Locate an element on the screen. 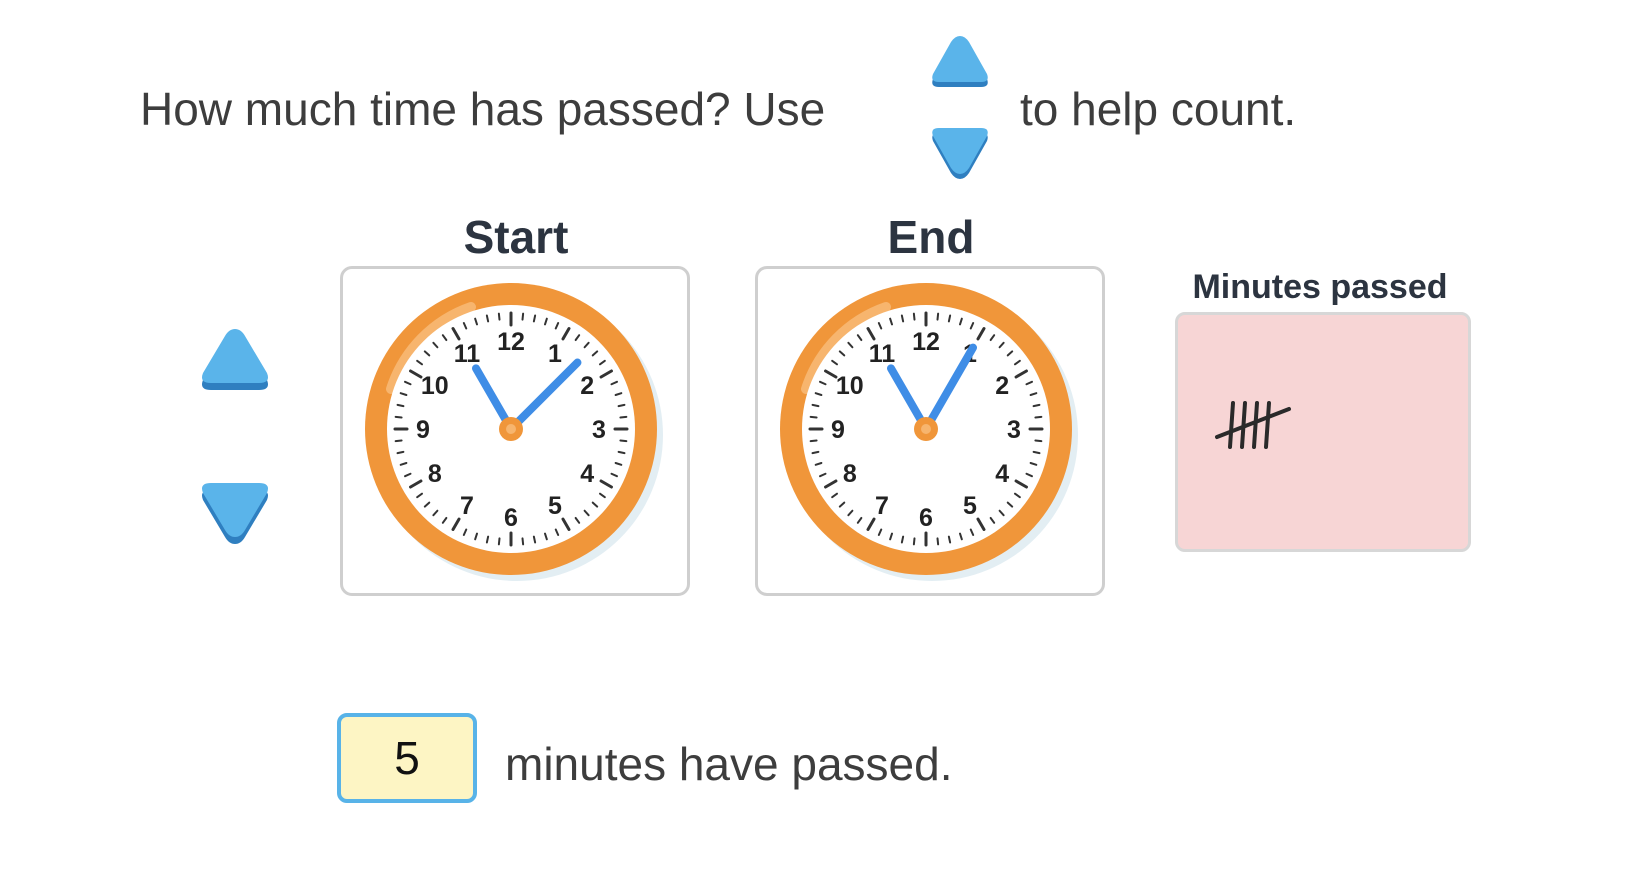  answer-suffix: minutes have passed. is located at coordinates (729, 764).